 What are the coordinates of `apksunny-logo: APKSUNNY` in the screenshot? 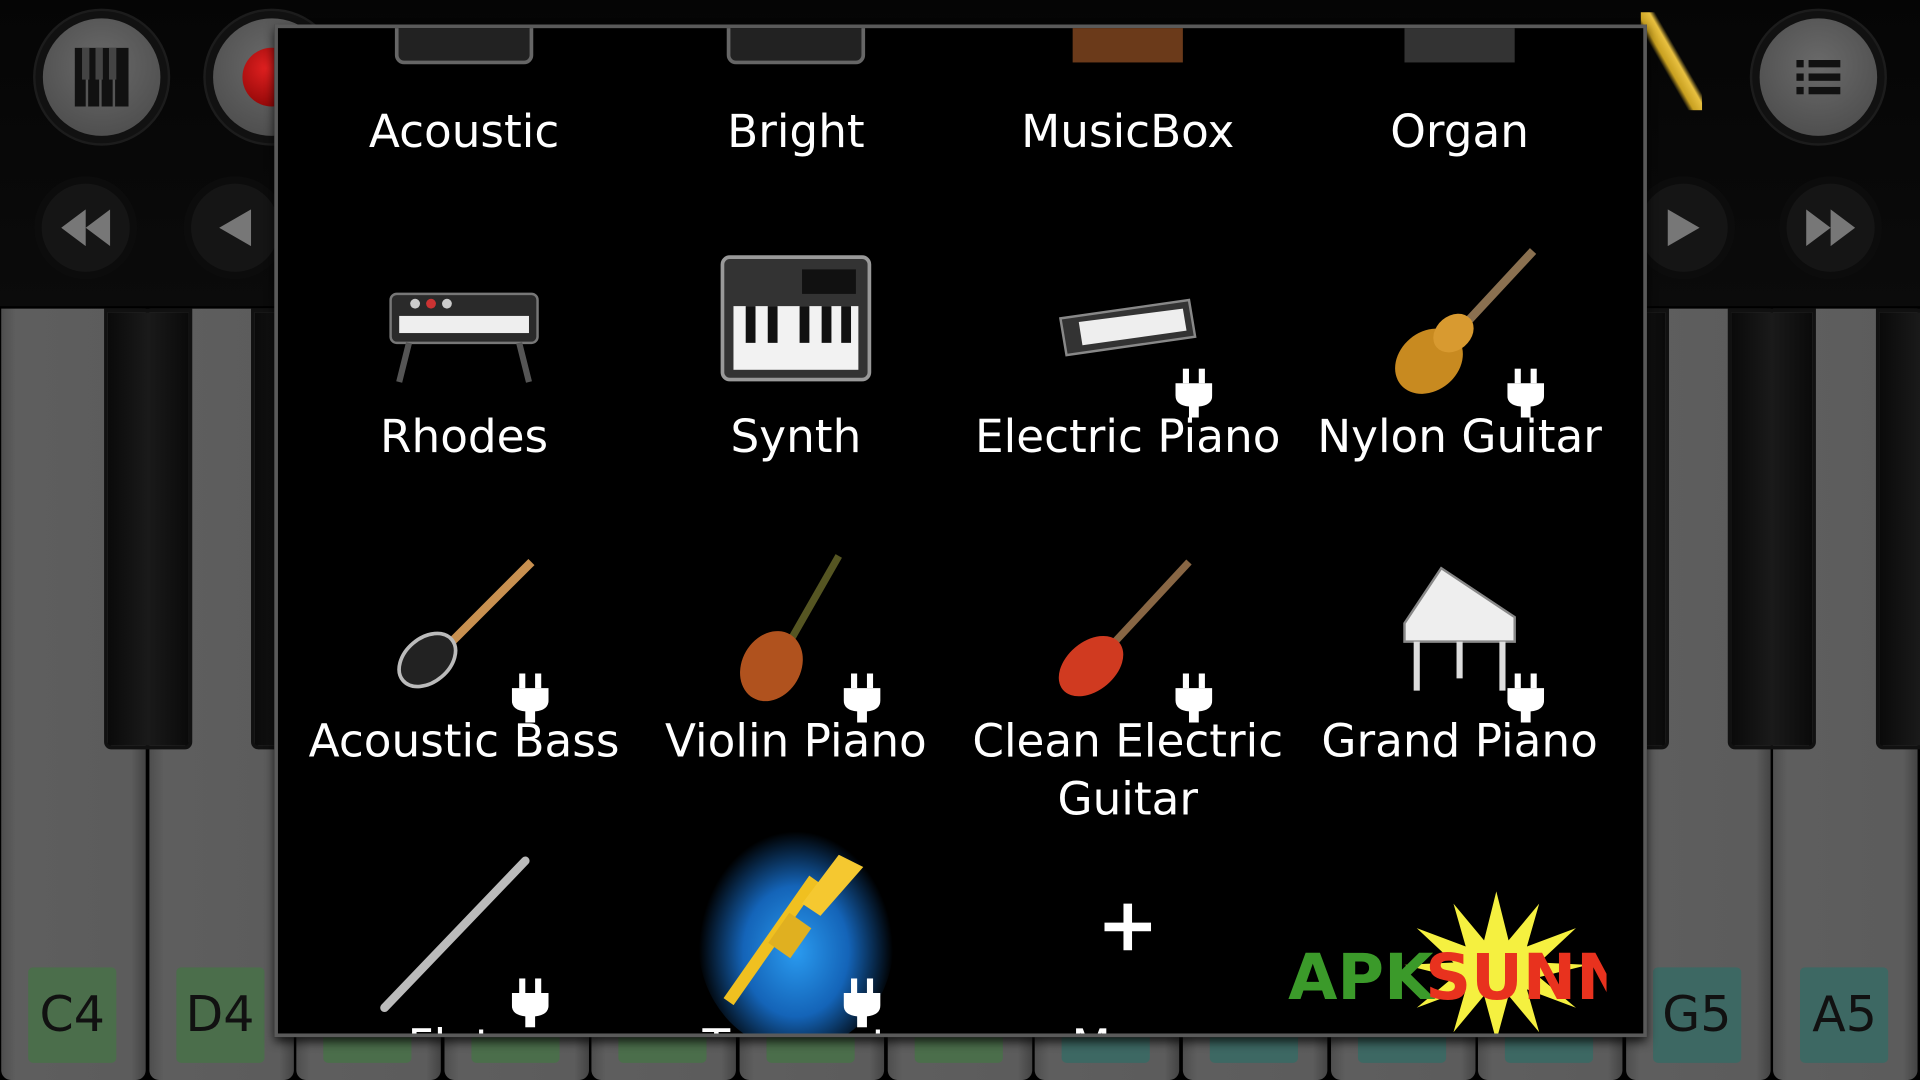 It's located at (1465, 962).